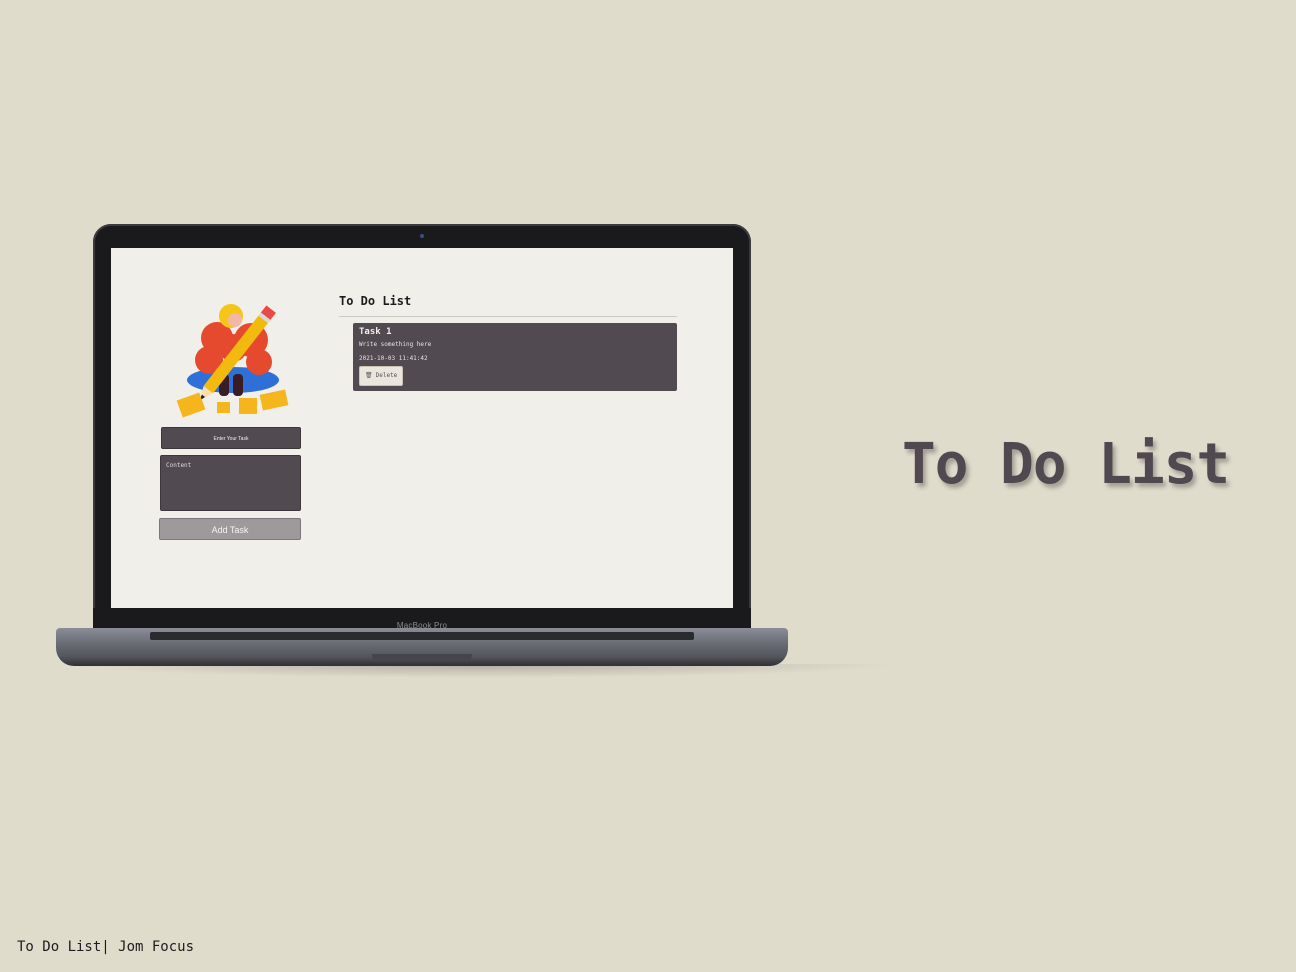  Describe the element at coordinates (422, 236) in the screenshot. I see `camera-dot` at that location.